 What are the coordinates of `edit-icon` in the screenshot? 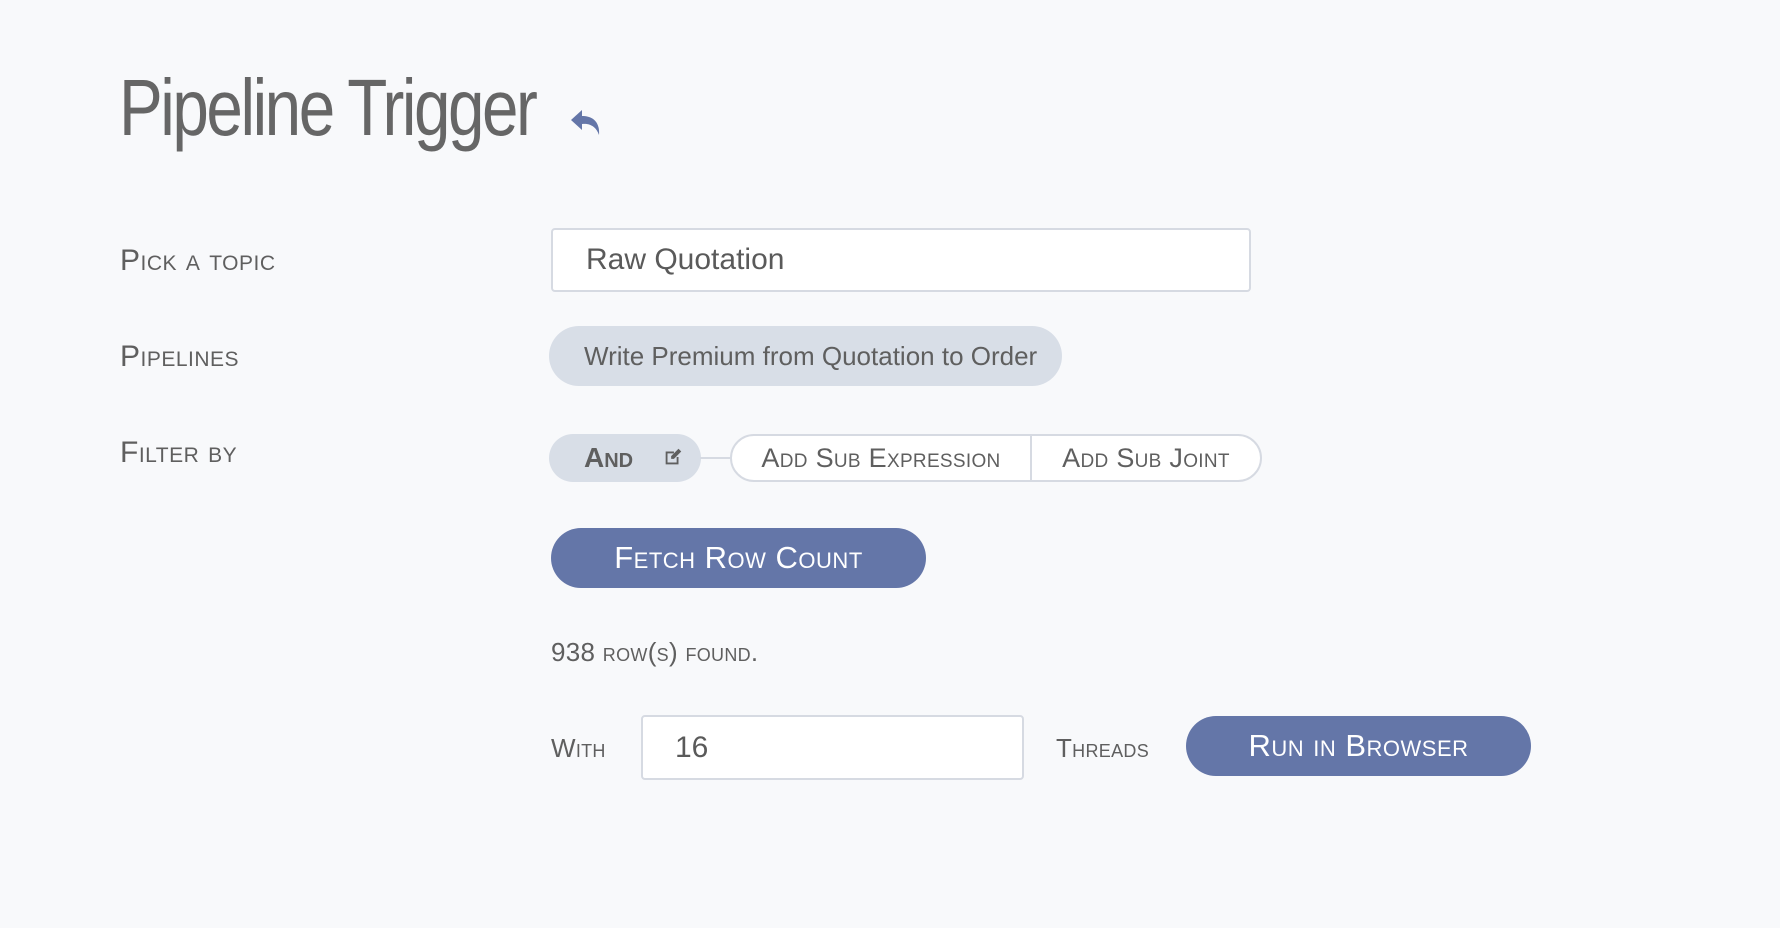 It's located at (673, 457).